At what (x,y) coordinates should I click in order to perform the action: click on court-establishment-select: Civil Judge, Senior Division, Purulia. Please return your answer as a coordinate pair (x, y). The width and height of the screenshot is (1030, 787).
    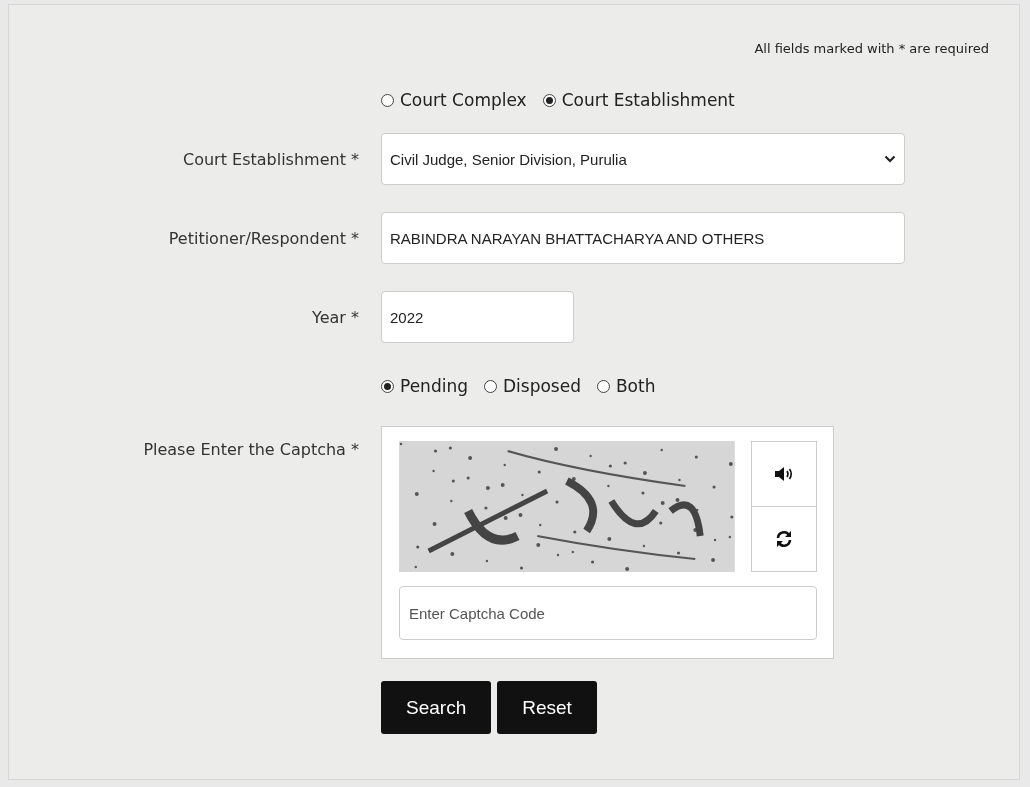
    Looking at the image, I should click on (643, 159).